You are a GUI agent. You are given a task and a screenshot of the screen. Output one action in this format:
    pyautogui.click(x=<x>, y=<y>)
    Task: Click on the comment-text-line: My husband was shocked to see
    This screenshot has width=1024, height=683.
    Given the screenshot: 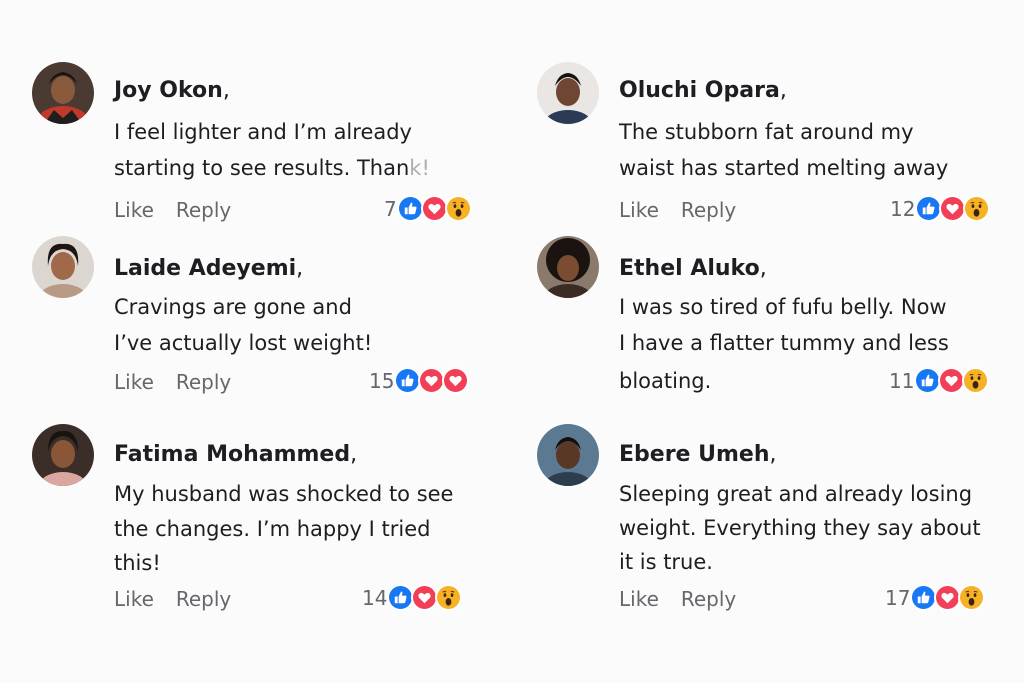 What is the action you would take?
    pyautogui.click(x=284, y=494)
    